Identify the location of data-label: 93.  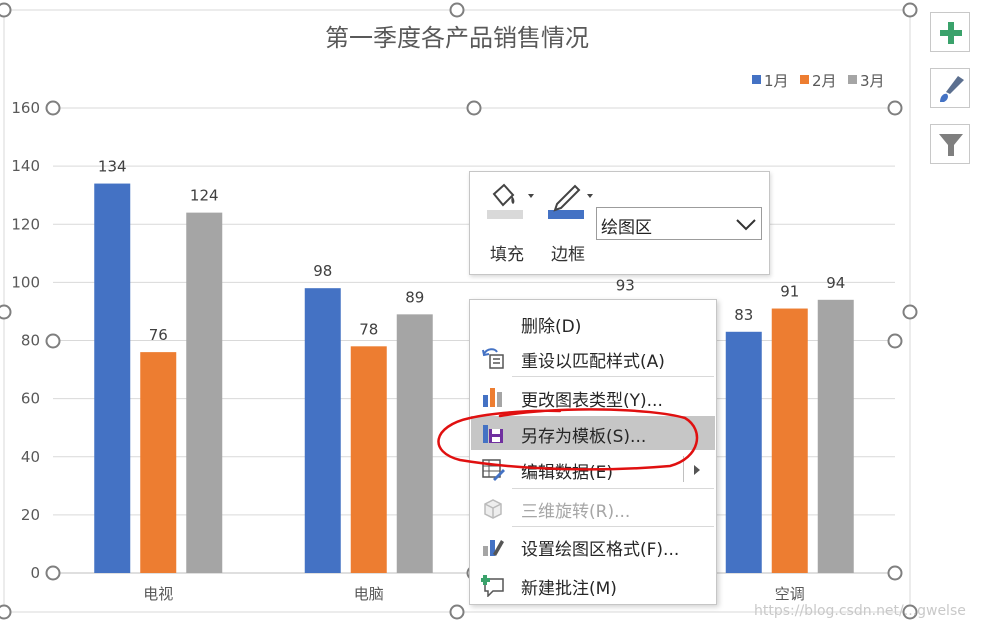
(625, 286).